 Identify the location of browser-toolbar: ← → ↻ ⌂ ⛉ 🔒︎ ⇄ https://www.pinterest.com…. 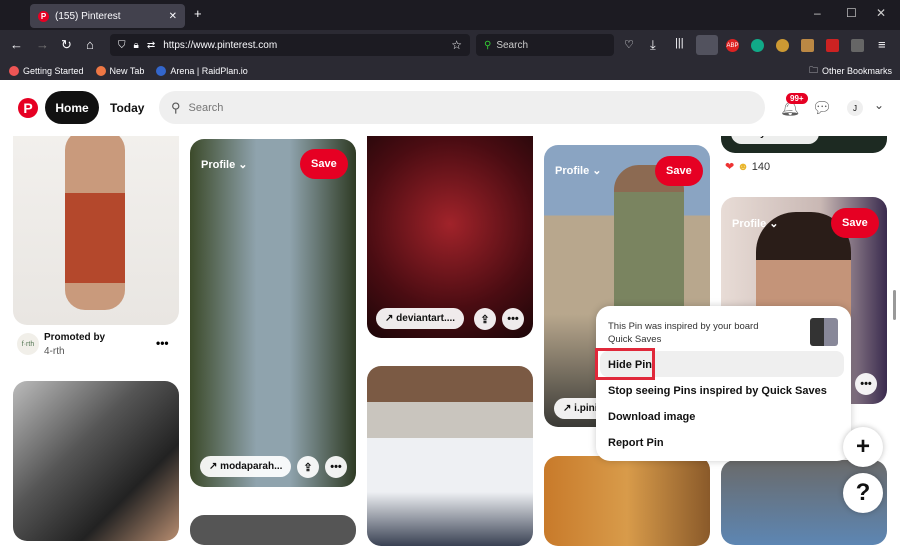
(450, 45).